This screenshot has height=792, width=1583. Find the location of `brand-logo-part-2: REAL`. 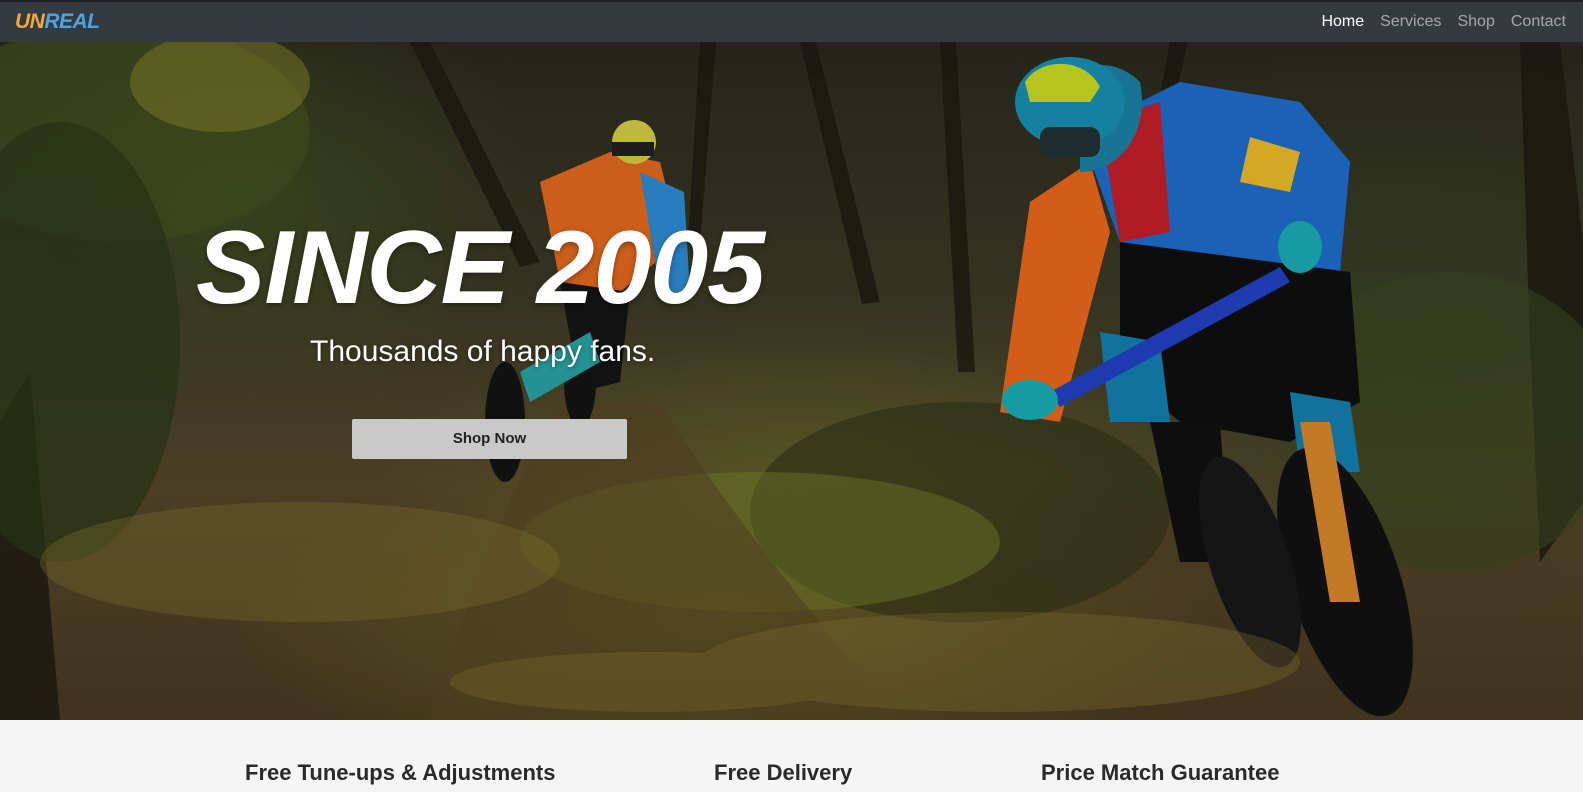

brand-logo-part-2: REAL is located at coordinates (72, 21).